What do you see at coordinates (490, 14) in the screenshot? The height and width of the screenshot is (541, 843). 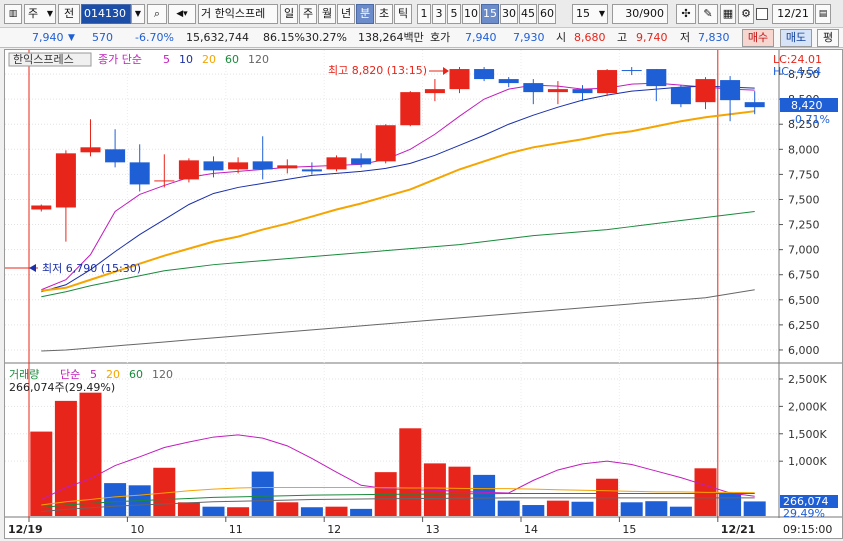 I see `minute-button-4: 15` at bounding box center [490, 14].